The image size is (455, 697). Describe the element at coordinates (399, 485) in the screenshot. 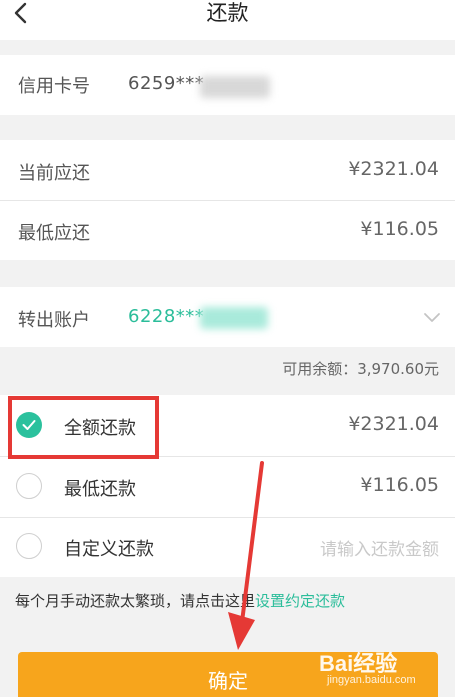

I see `option-amount: ¥116.05` at that location.